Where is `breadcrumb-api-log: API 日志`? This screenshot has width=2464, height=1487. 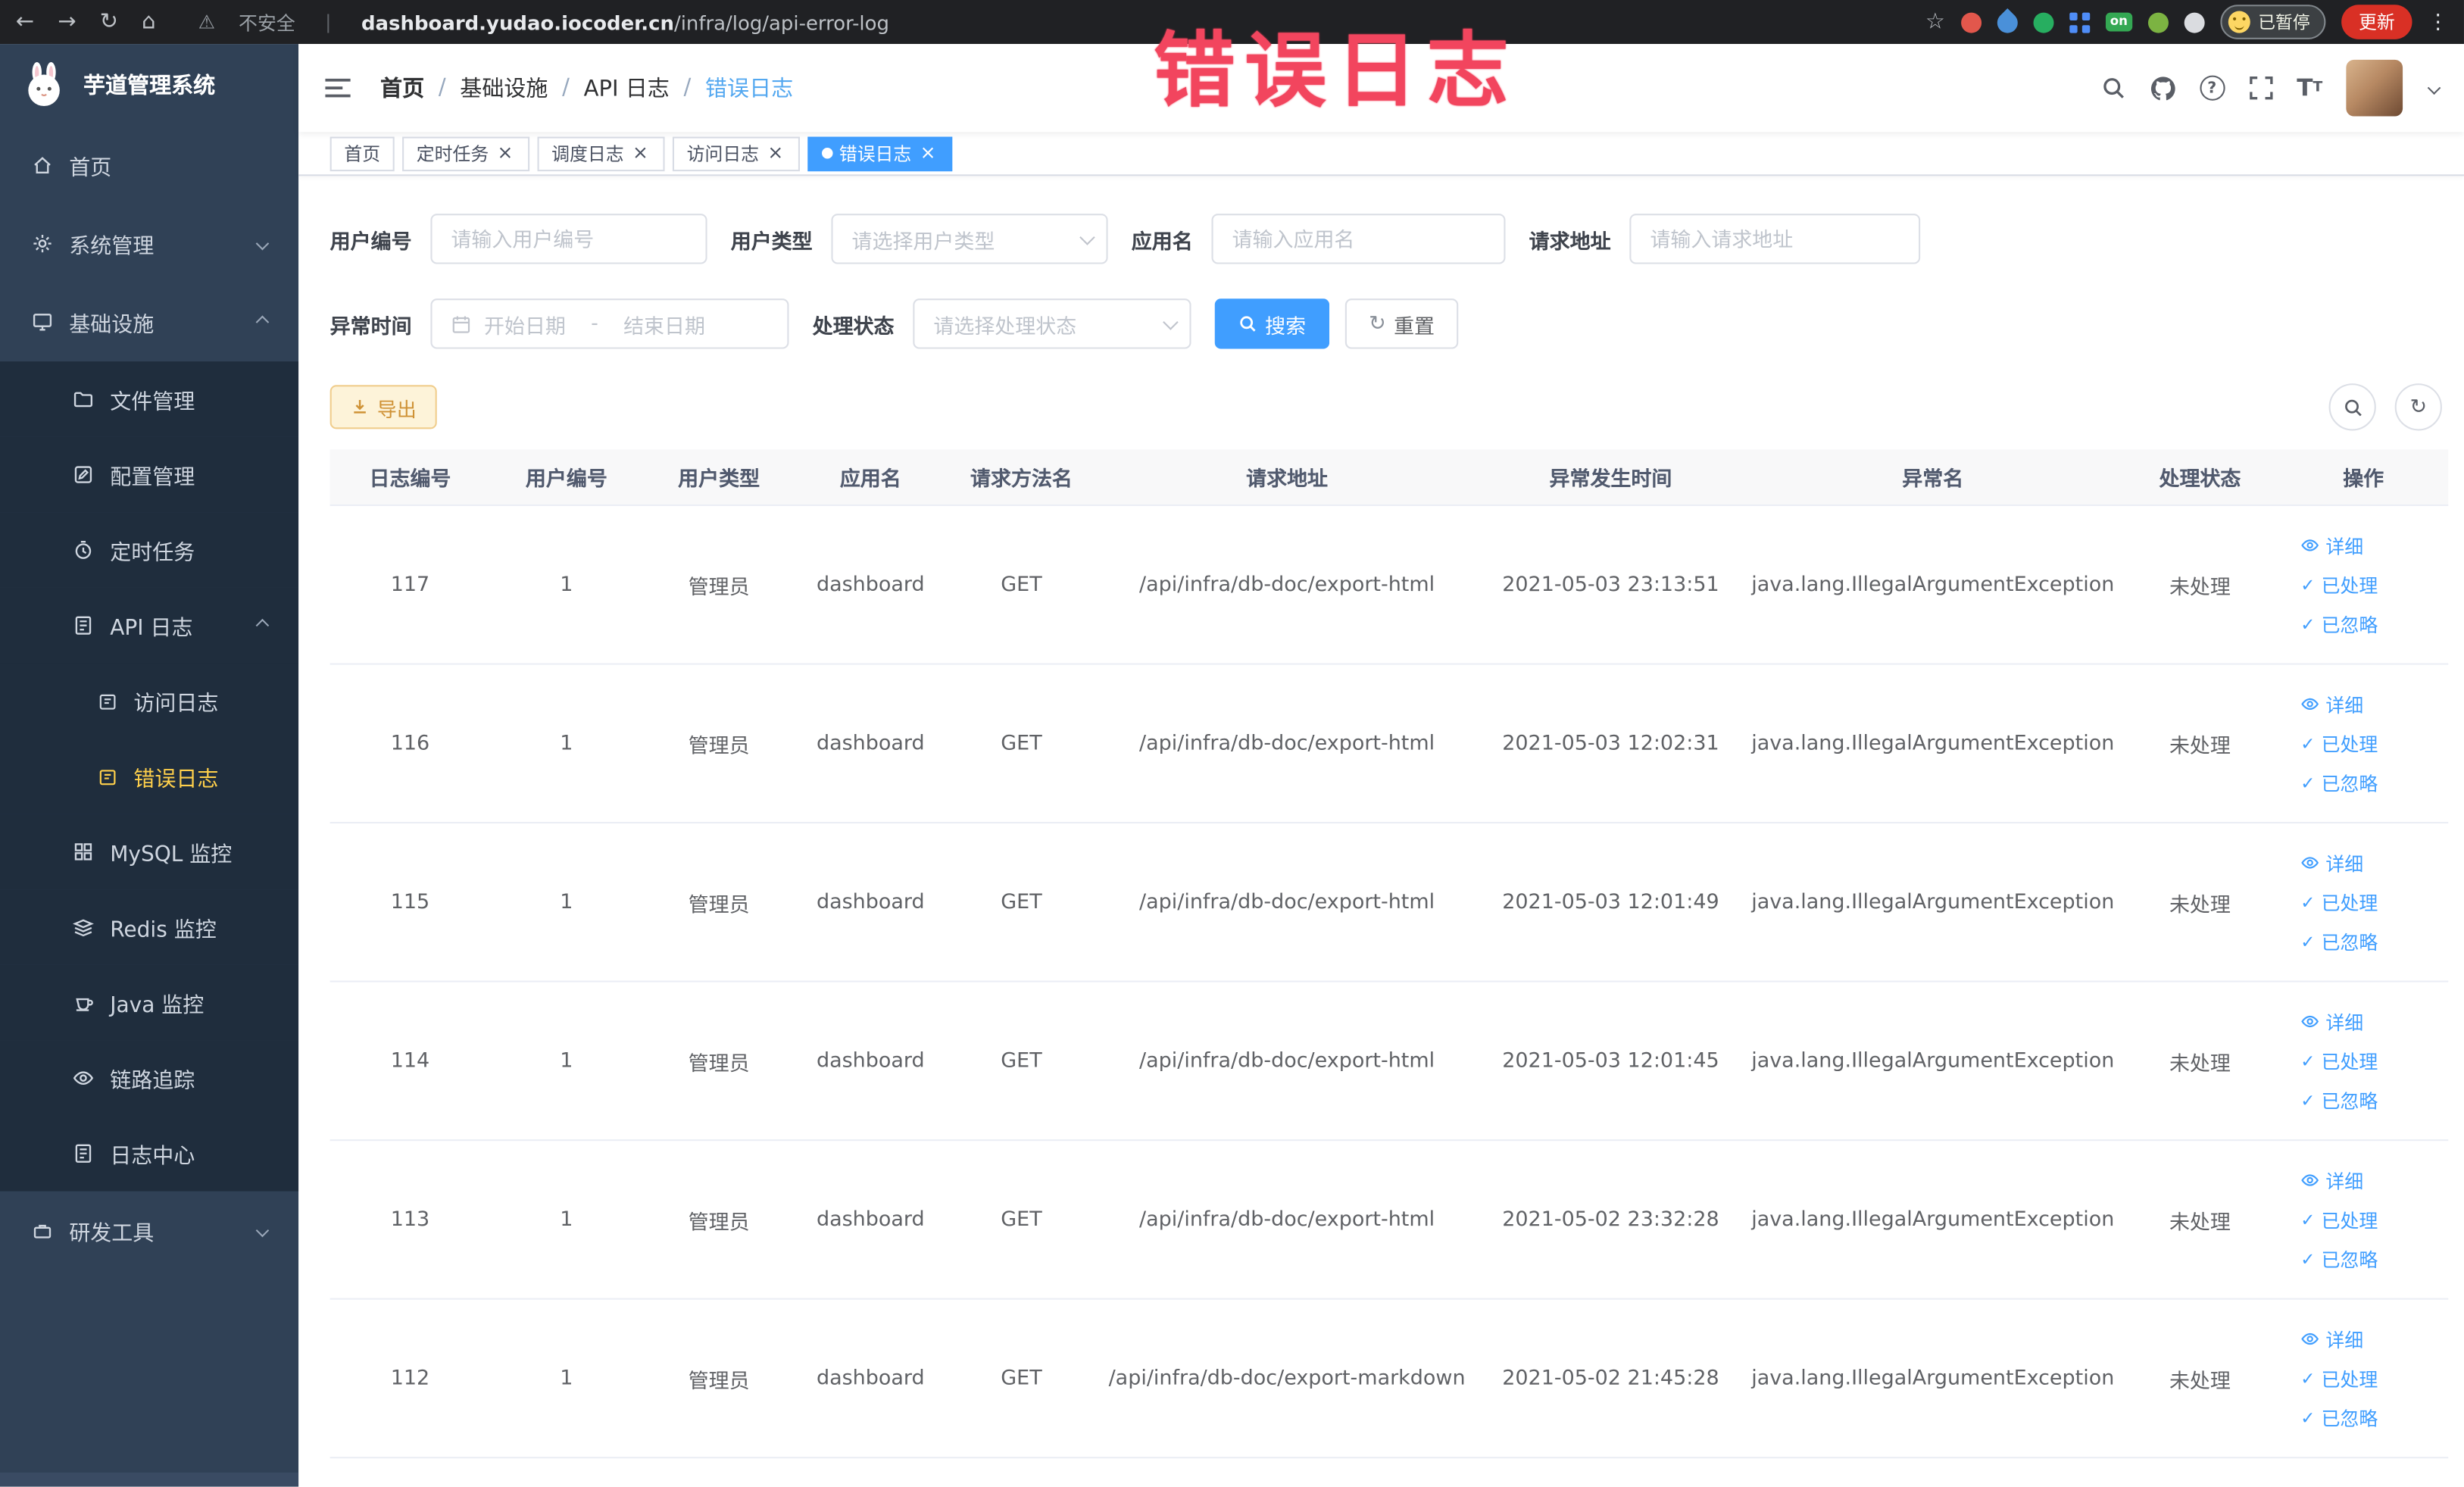
breadcrumb-api-log: API 日志 is located at coordinates (627, 87).